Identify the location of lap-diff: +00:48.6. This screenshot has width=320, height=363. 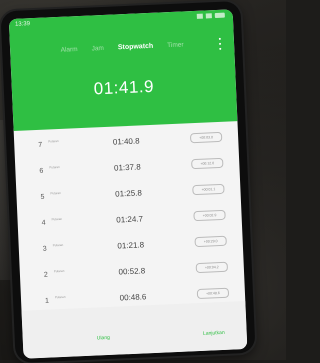
(213, 293).